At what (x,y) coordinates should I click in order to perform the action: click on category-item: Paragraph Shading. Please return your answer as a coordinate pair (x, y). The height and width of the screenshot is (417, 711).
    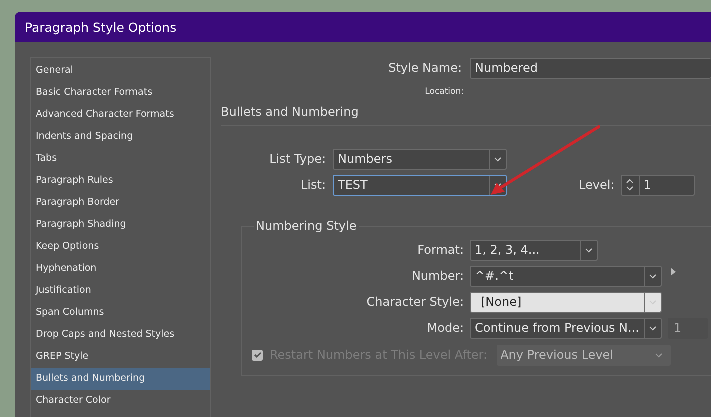
    Looking at the image, I should click on (120, 225).